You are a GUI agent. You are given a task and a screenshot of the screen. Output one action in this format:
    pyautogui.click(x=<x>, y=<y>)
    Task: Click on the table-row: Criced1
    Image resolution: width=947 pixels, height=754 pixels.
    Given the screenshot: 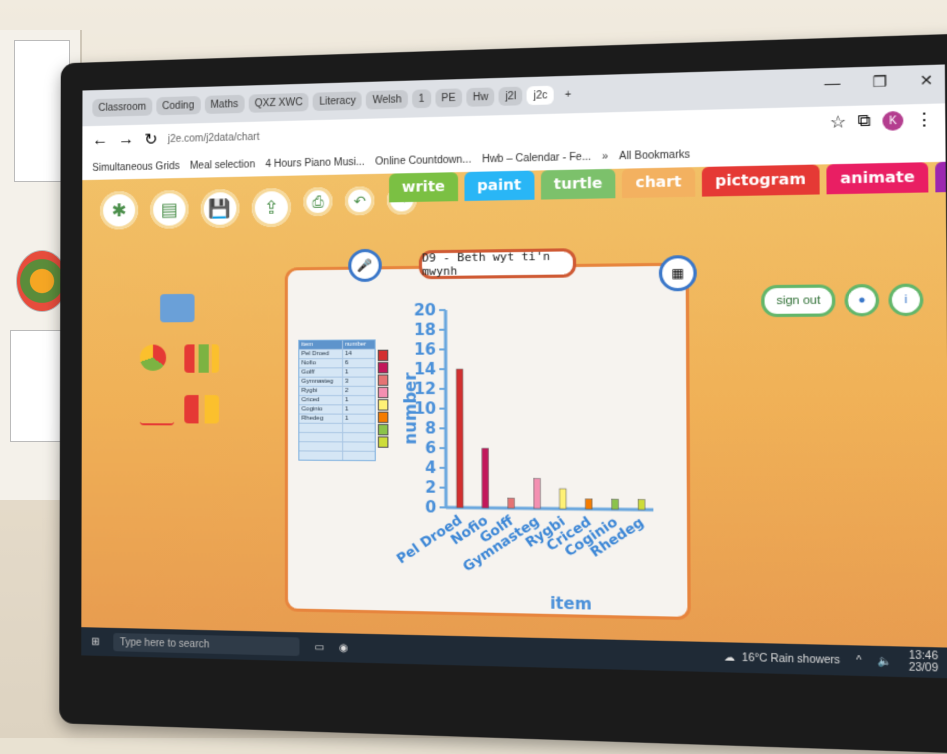 What is the action you would take?
    pyautogui.click(x=336, y=399)
    